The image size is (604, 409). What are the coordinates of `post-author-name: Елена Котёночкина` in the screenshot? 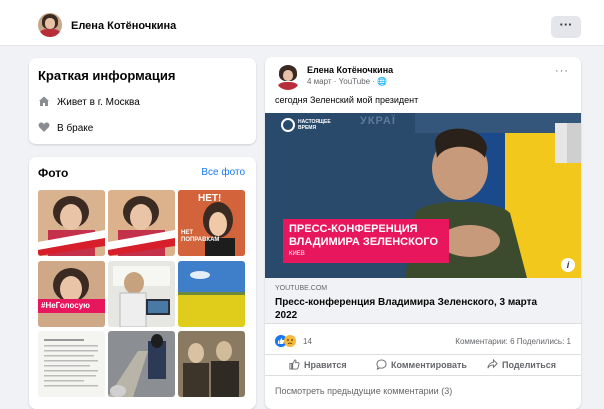 It's located at (350, 70).